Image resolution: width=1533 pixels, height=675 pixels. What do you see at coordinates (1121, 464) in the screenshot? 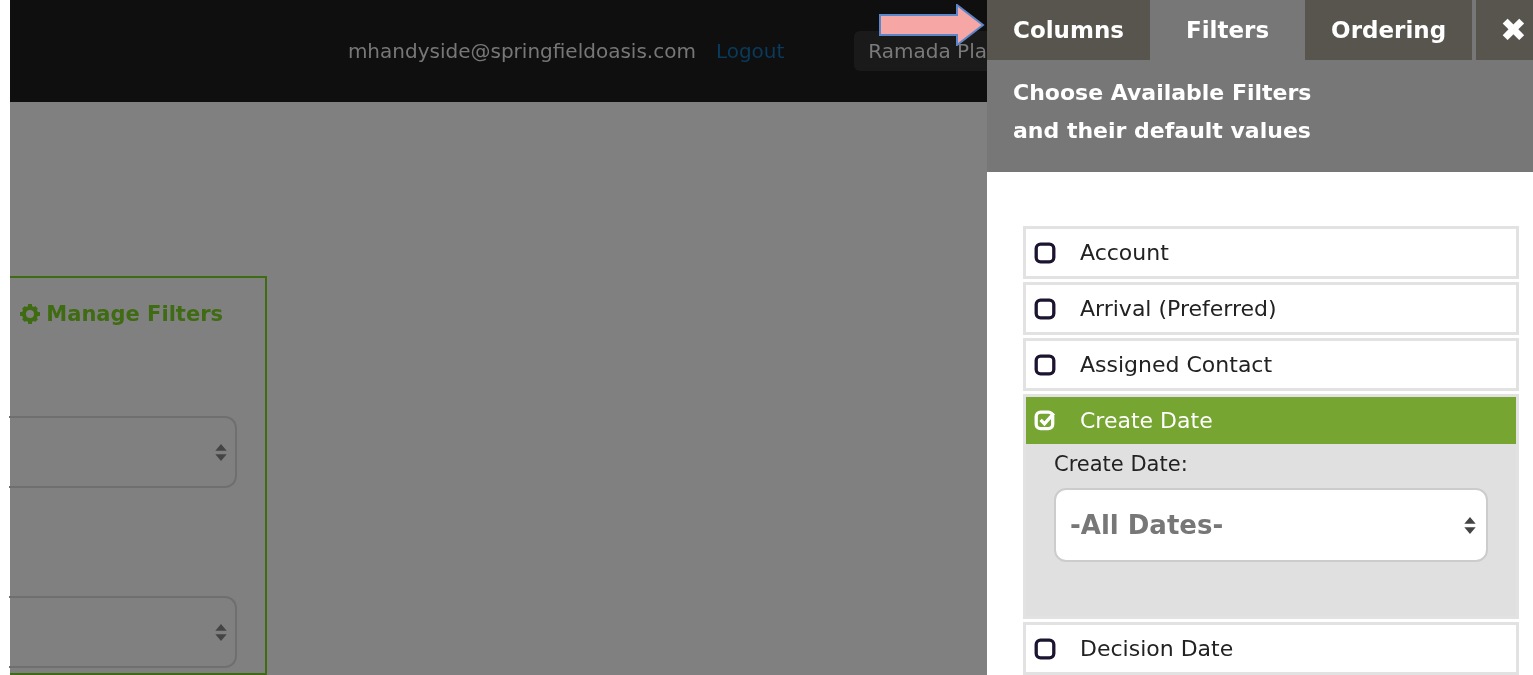
I see `field-label: Create Date:` at bounding box center [1121, 464].